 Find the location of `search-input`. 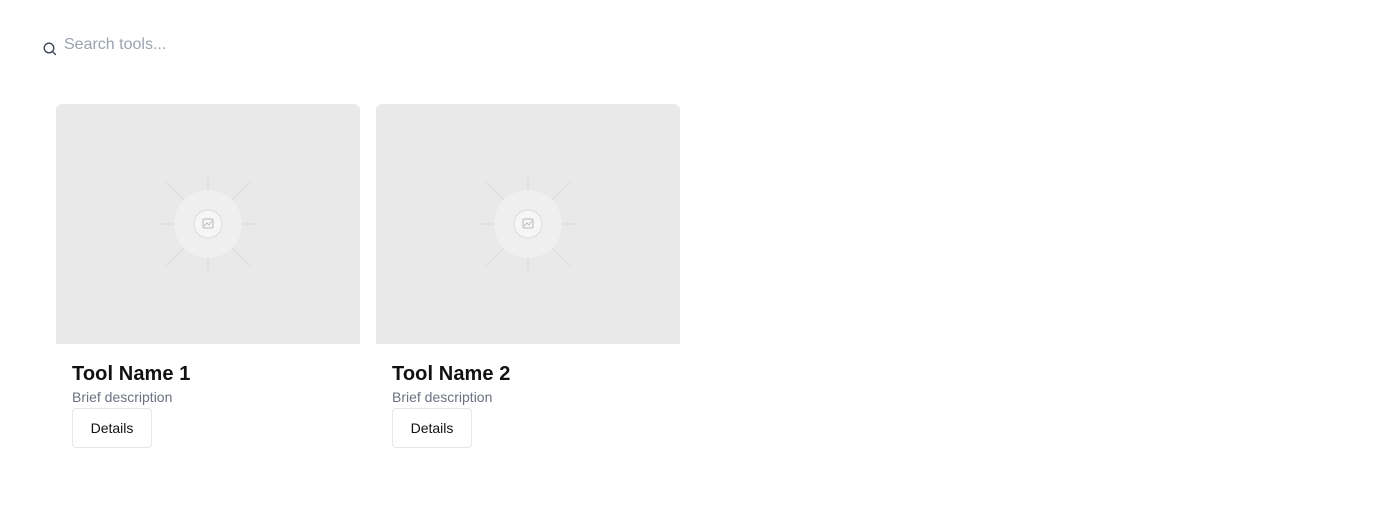

search-input is located at coordinates (344, 45).